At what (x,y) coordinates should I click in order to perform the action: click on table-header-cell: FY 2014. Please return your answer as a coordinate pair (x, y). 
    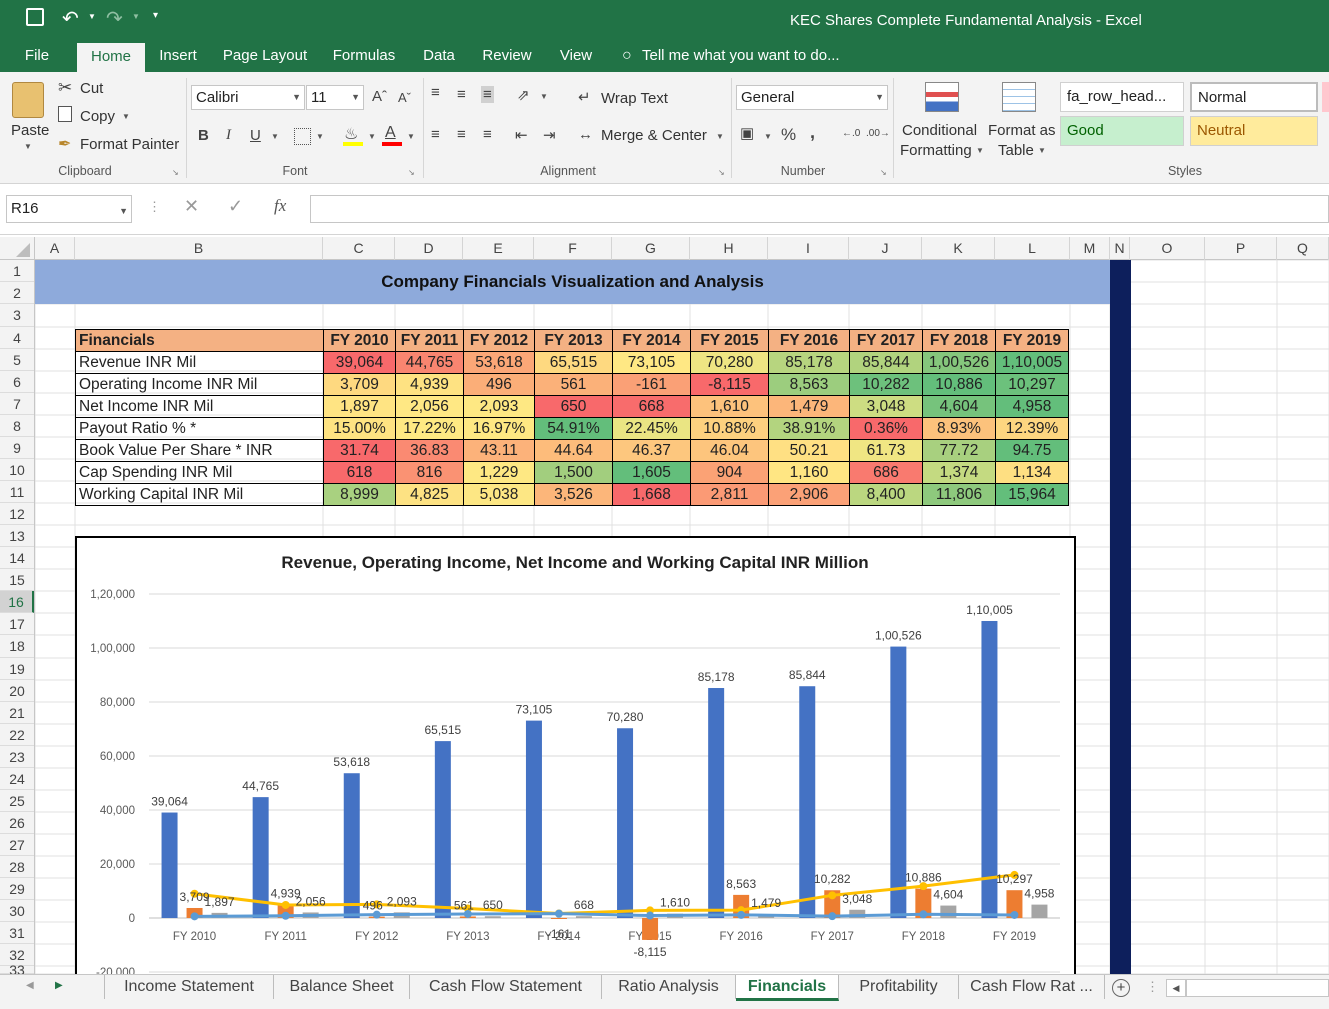
    Looking at the image, I should click on (651, 340).